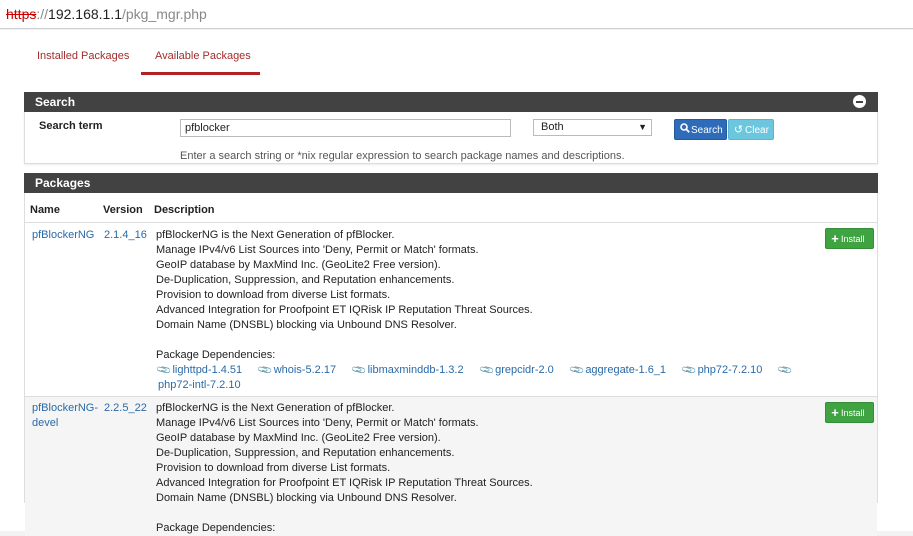  I want to click on search-panel-title: Search, so click(55, 102).